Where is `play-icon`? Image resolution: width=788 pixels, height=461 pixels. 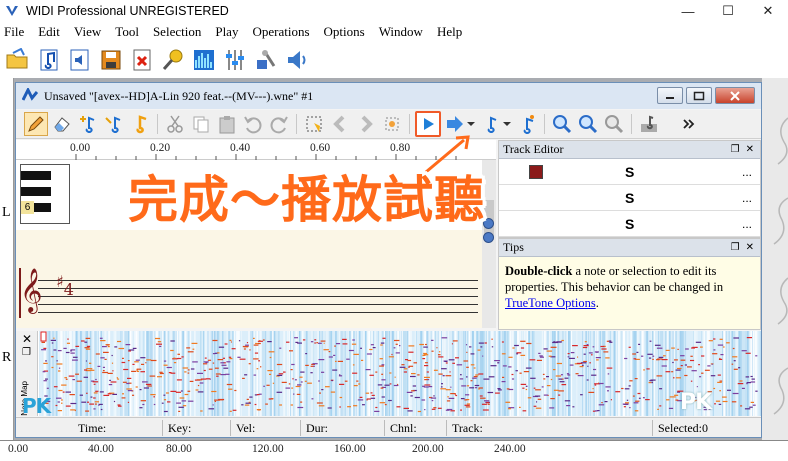
play-icon is located at coordinates (429, 124).